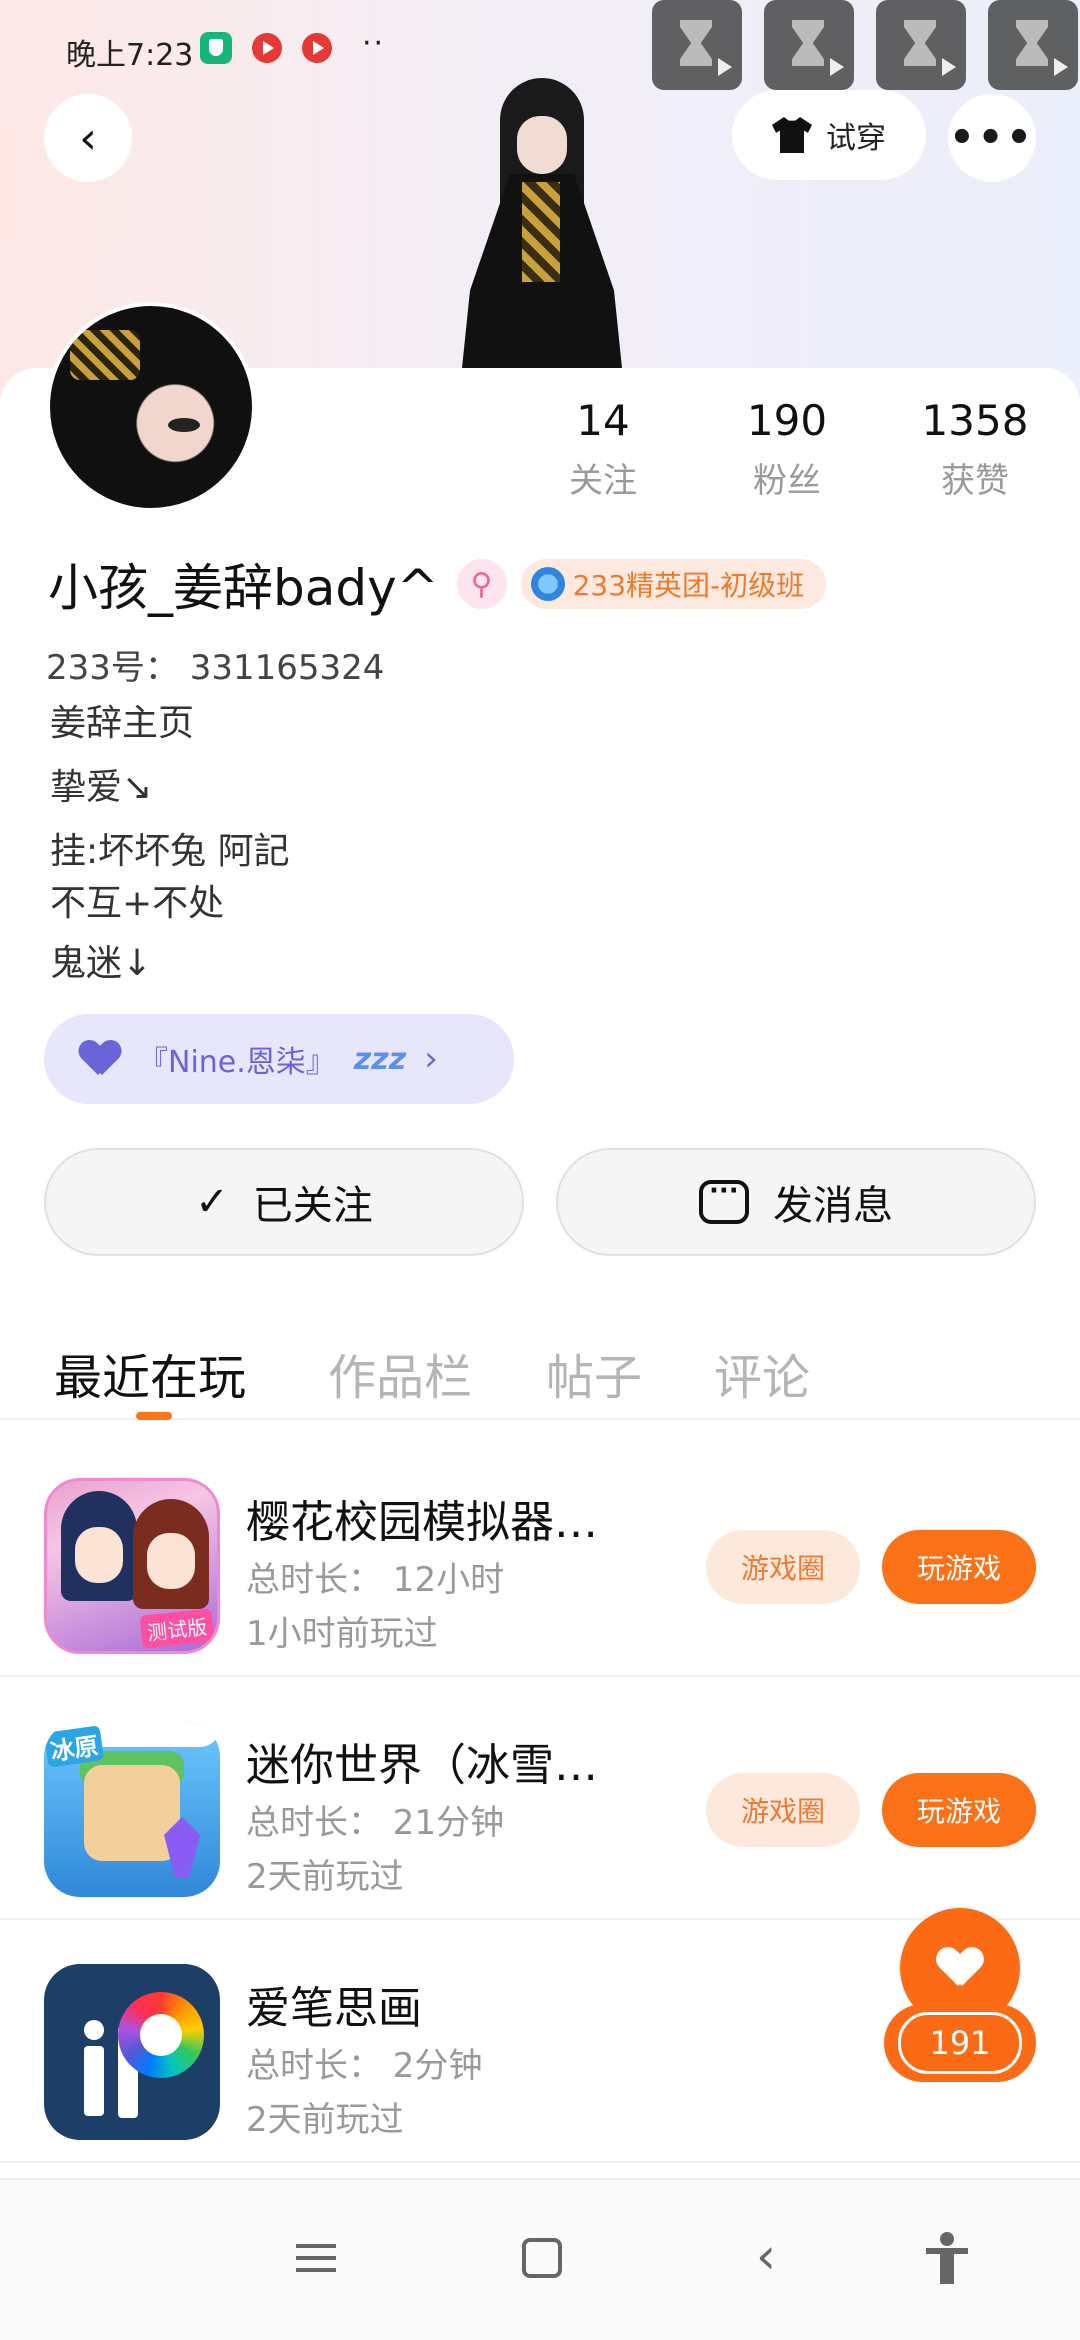 The height and width of the screenshot is (2340, 1080). I want to click on back-triangle-icon: ‹, so click(766, 2258).